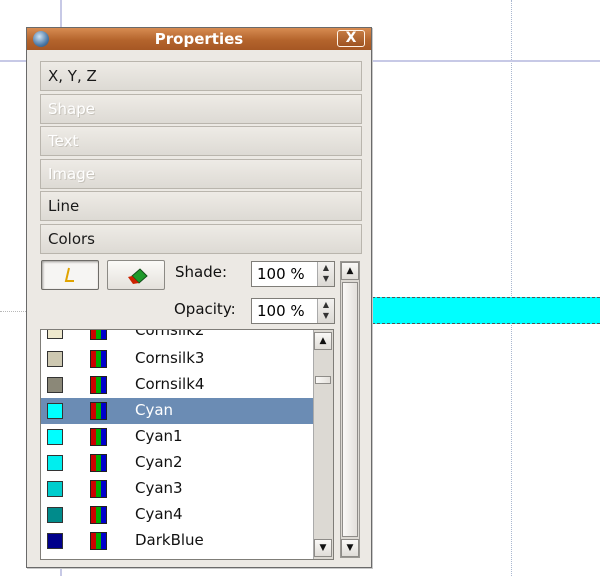  What do you see at coordinates (281, 274) in the screenshot?
I see `shade-value: 100 %` at bounding box center [281, 274].